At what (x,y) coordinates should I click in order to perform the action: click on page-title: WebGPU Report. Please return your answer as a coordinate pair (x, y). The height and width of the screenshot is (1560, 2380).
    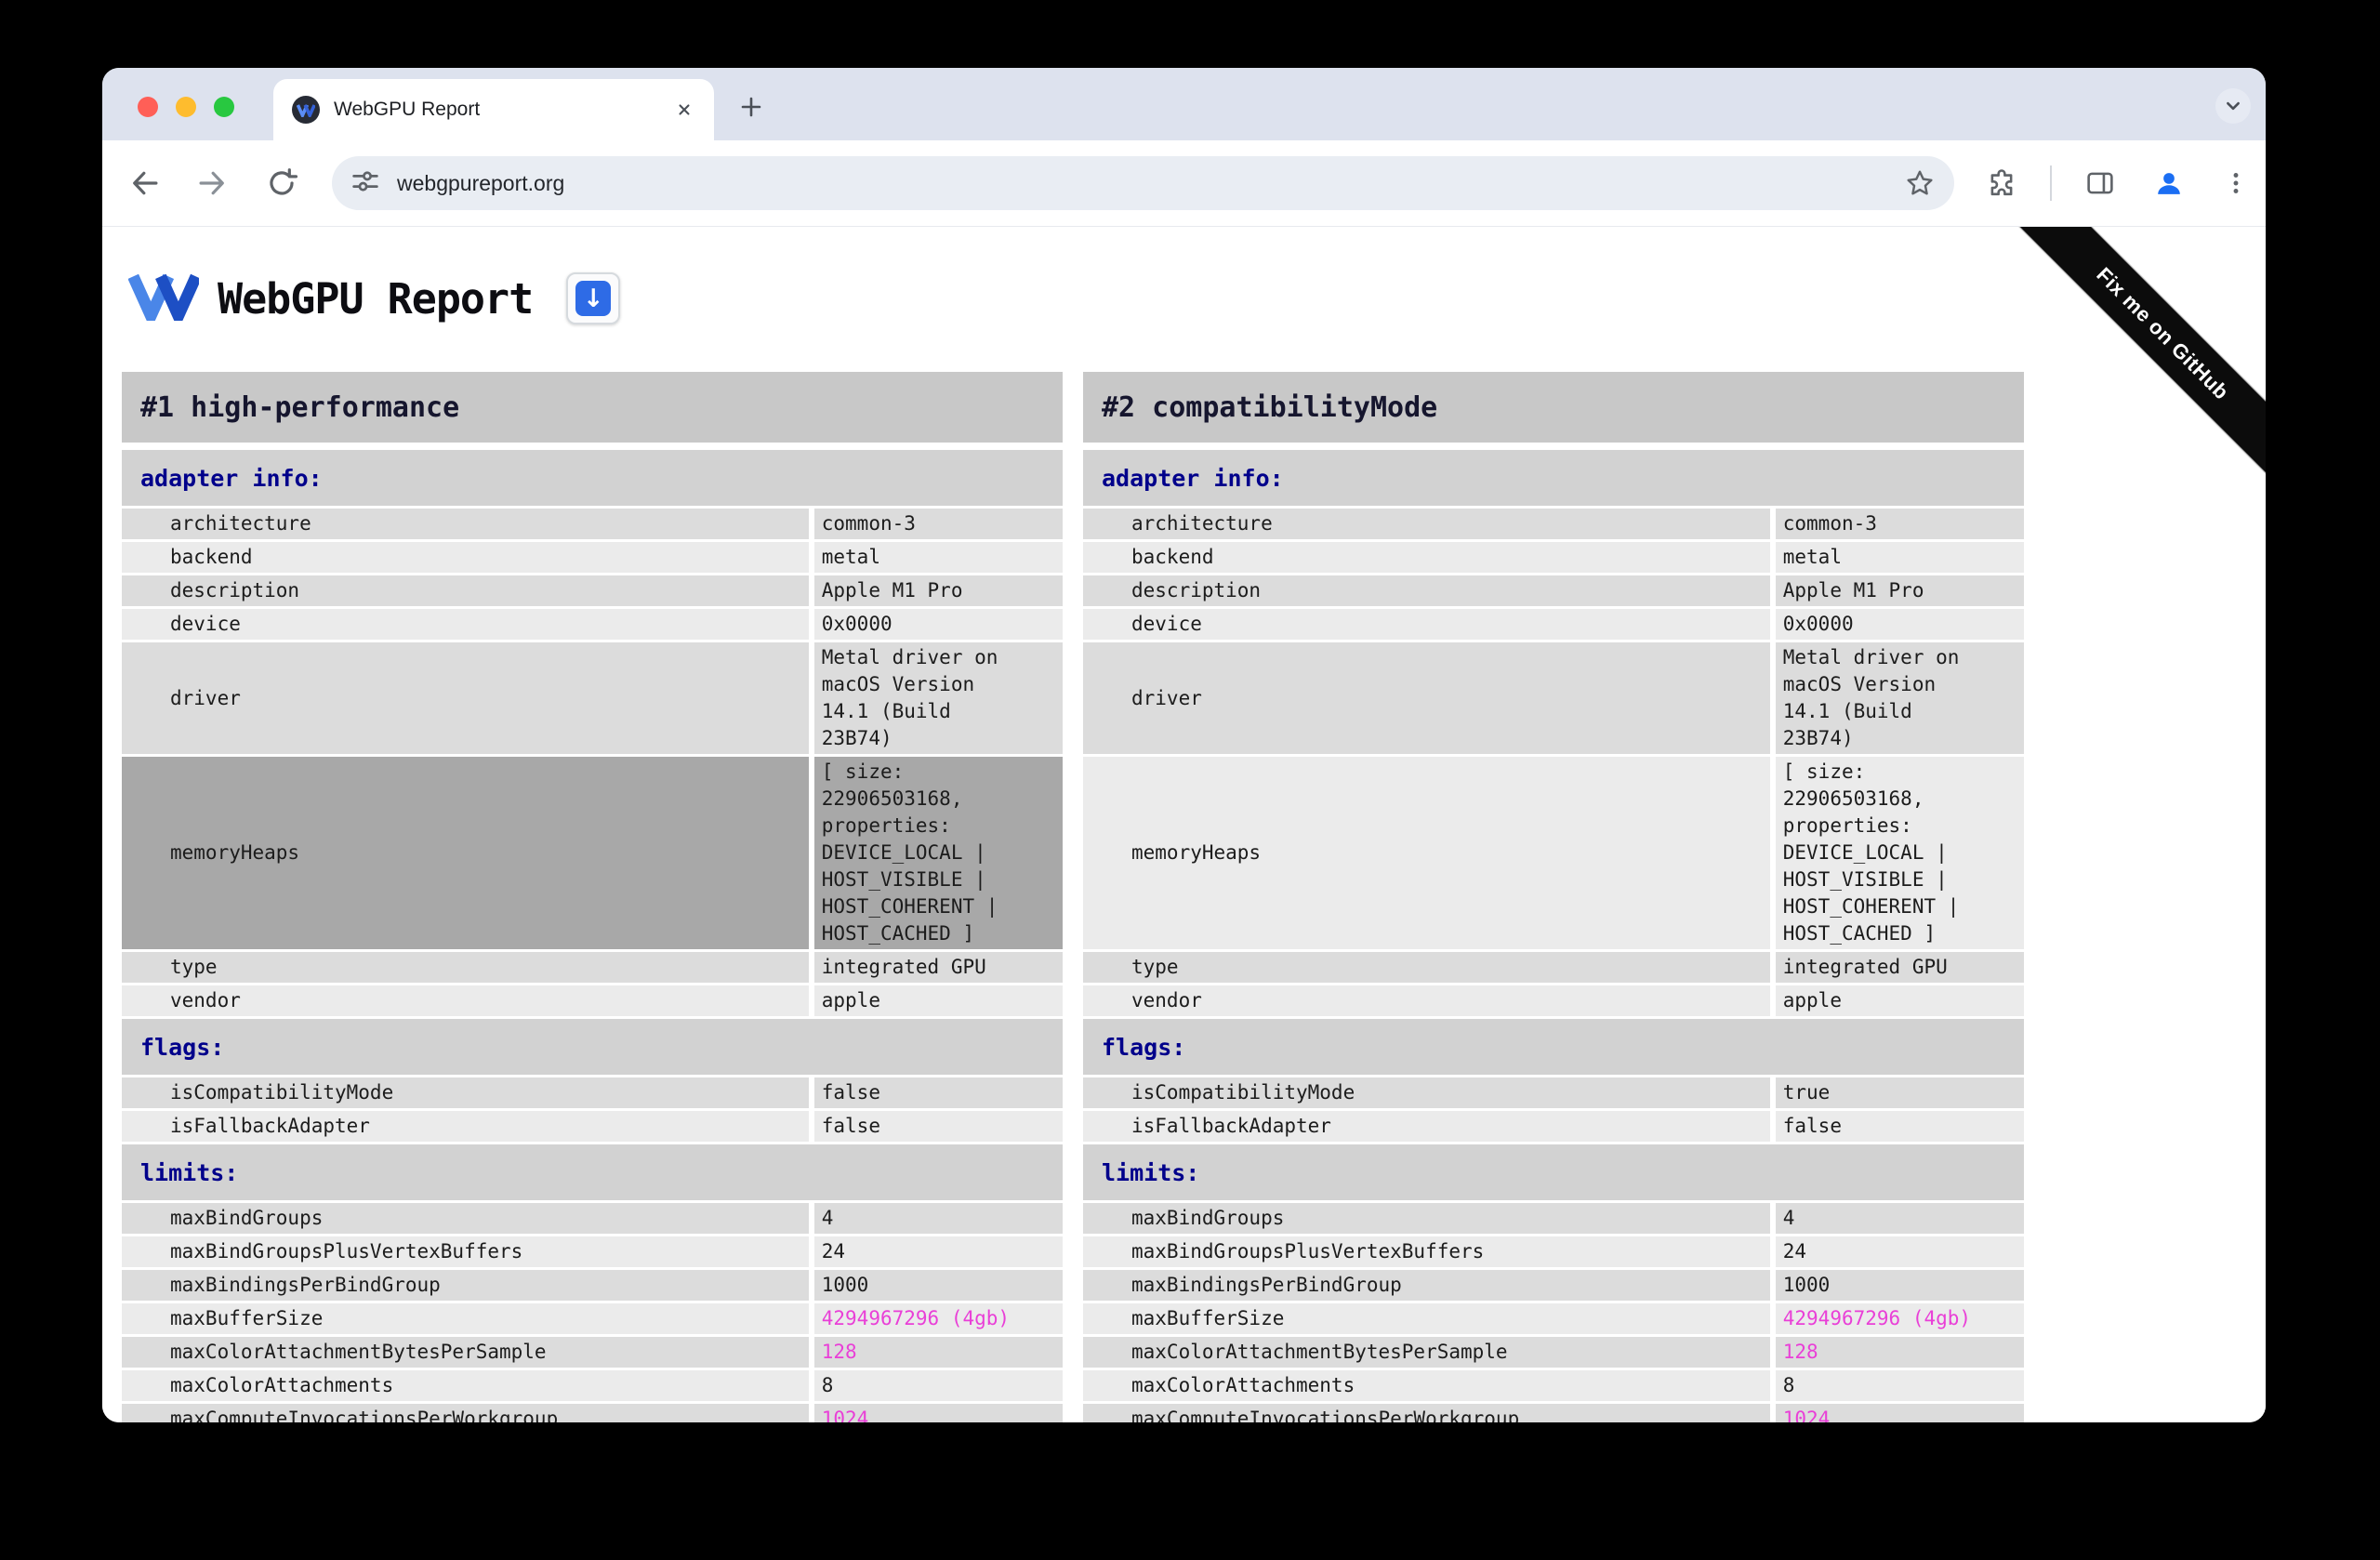
    Looking at the image, I should click on (376, 298).